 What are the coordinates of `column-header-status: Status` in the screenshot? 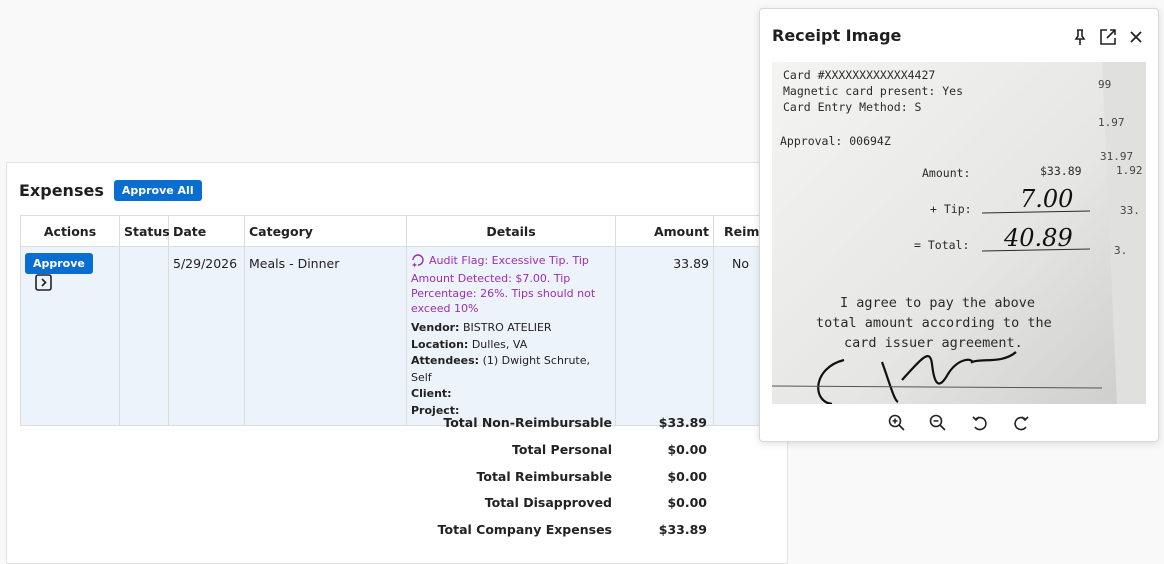 It's located at (144, 231).